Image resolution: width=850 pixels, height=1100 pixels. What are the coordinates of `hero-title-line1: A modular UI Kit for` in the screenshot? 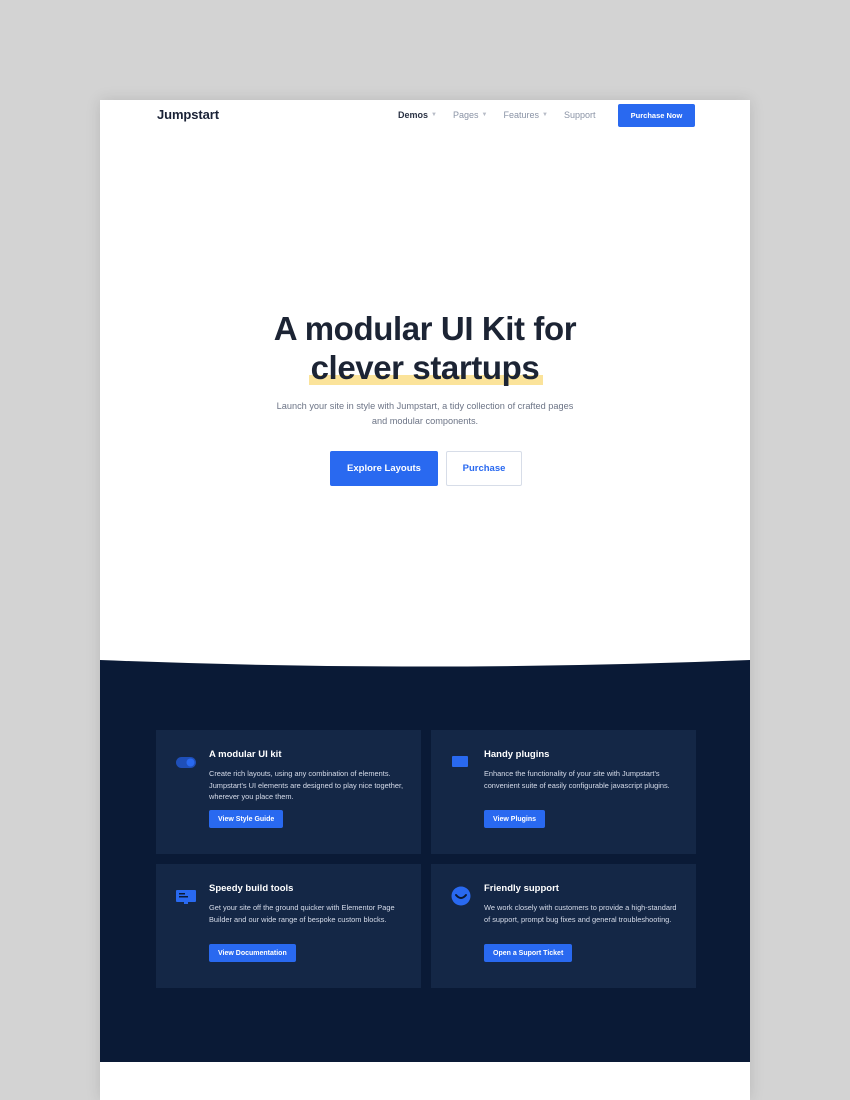 It's located at (425, 328).